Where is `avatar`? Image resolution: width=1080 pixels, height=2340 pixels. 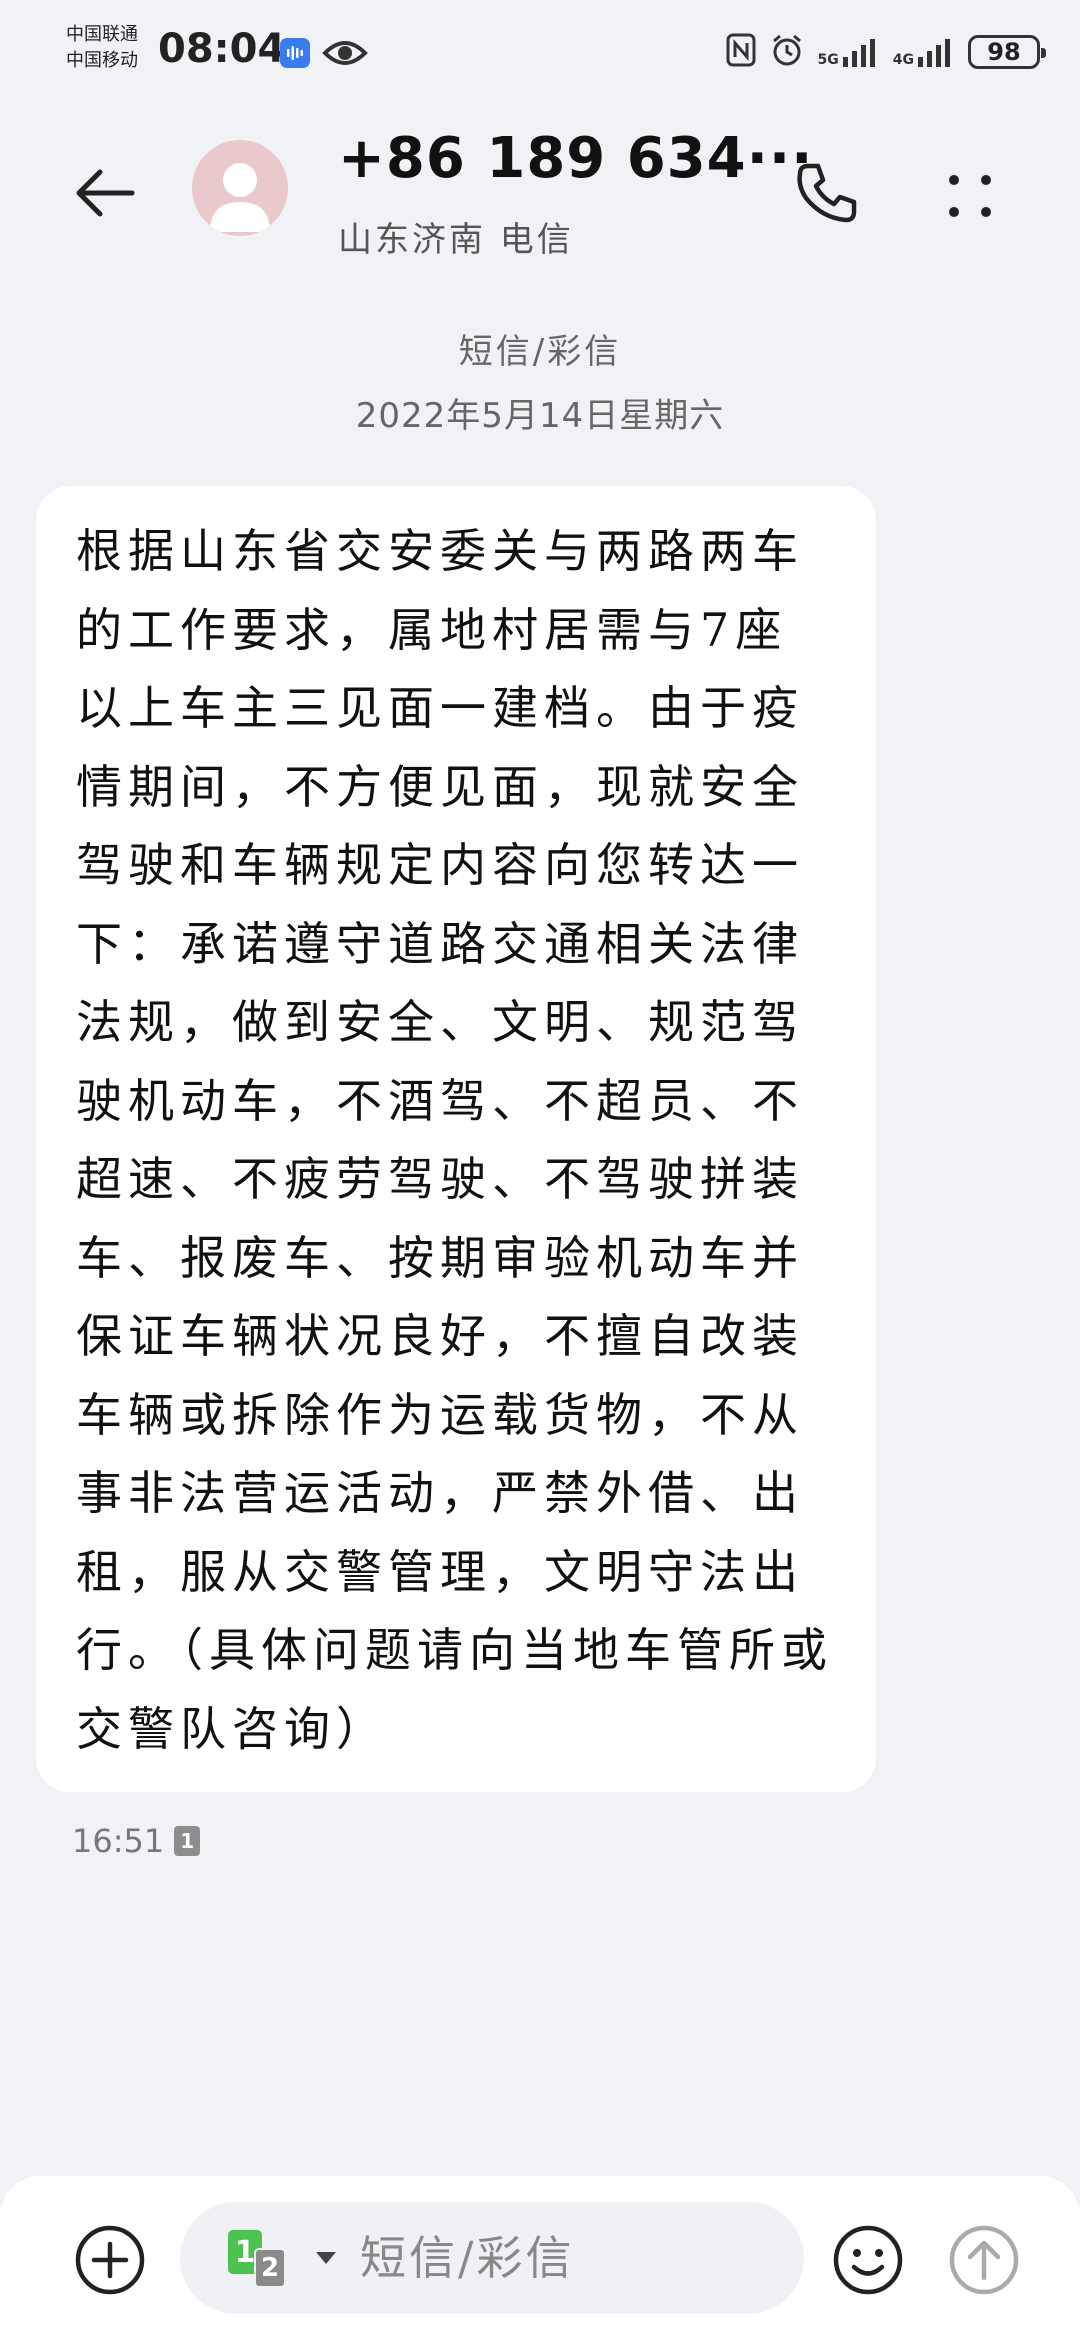
avatar is located at coordinates (240, 188).